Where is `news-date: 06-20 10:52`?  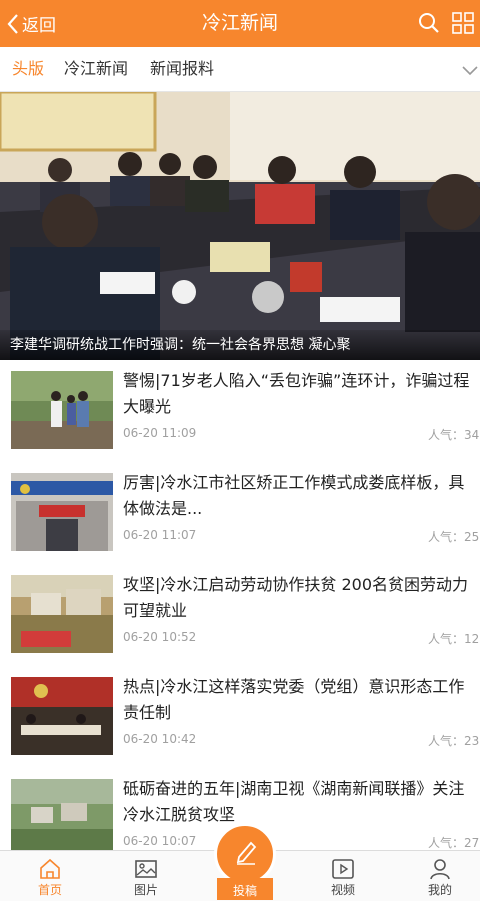 news-date: 06-20 10:52 is located at coordinates (160, 637).